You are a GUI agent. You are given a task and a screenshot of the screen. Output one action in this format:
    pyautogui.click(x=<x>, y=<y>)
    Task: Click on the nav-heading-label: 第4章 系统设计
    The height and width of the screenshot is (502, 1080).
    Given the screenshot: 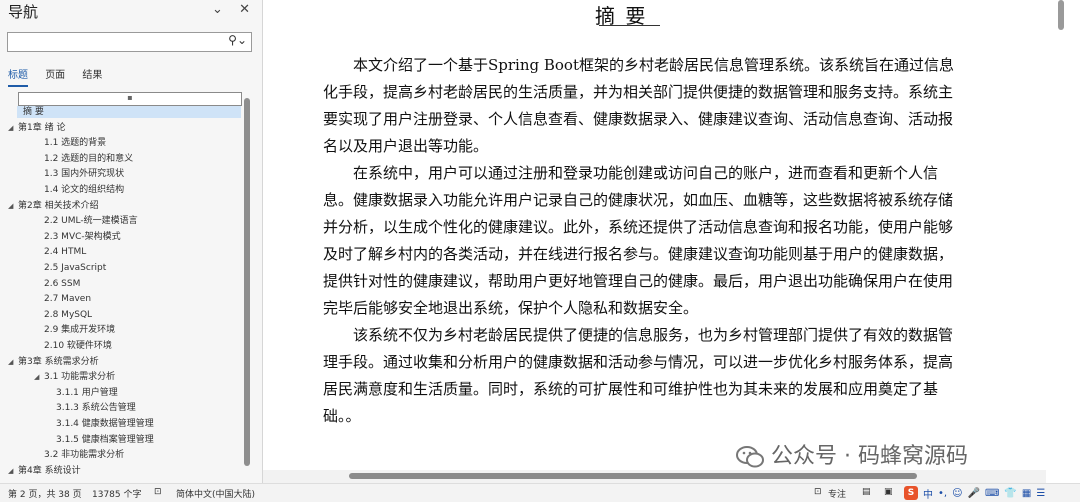 What is the action you would take?
    pyautogui.click(x=49, y=470)
    